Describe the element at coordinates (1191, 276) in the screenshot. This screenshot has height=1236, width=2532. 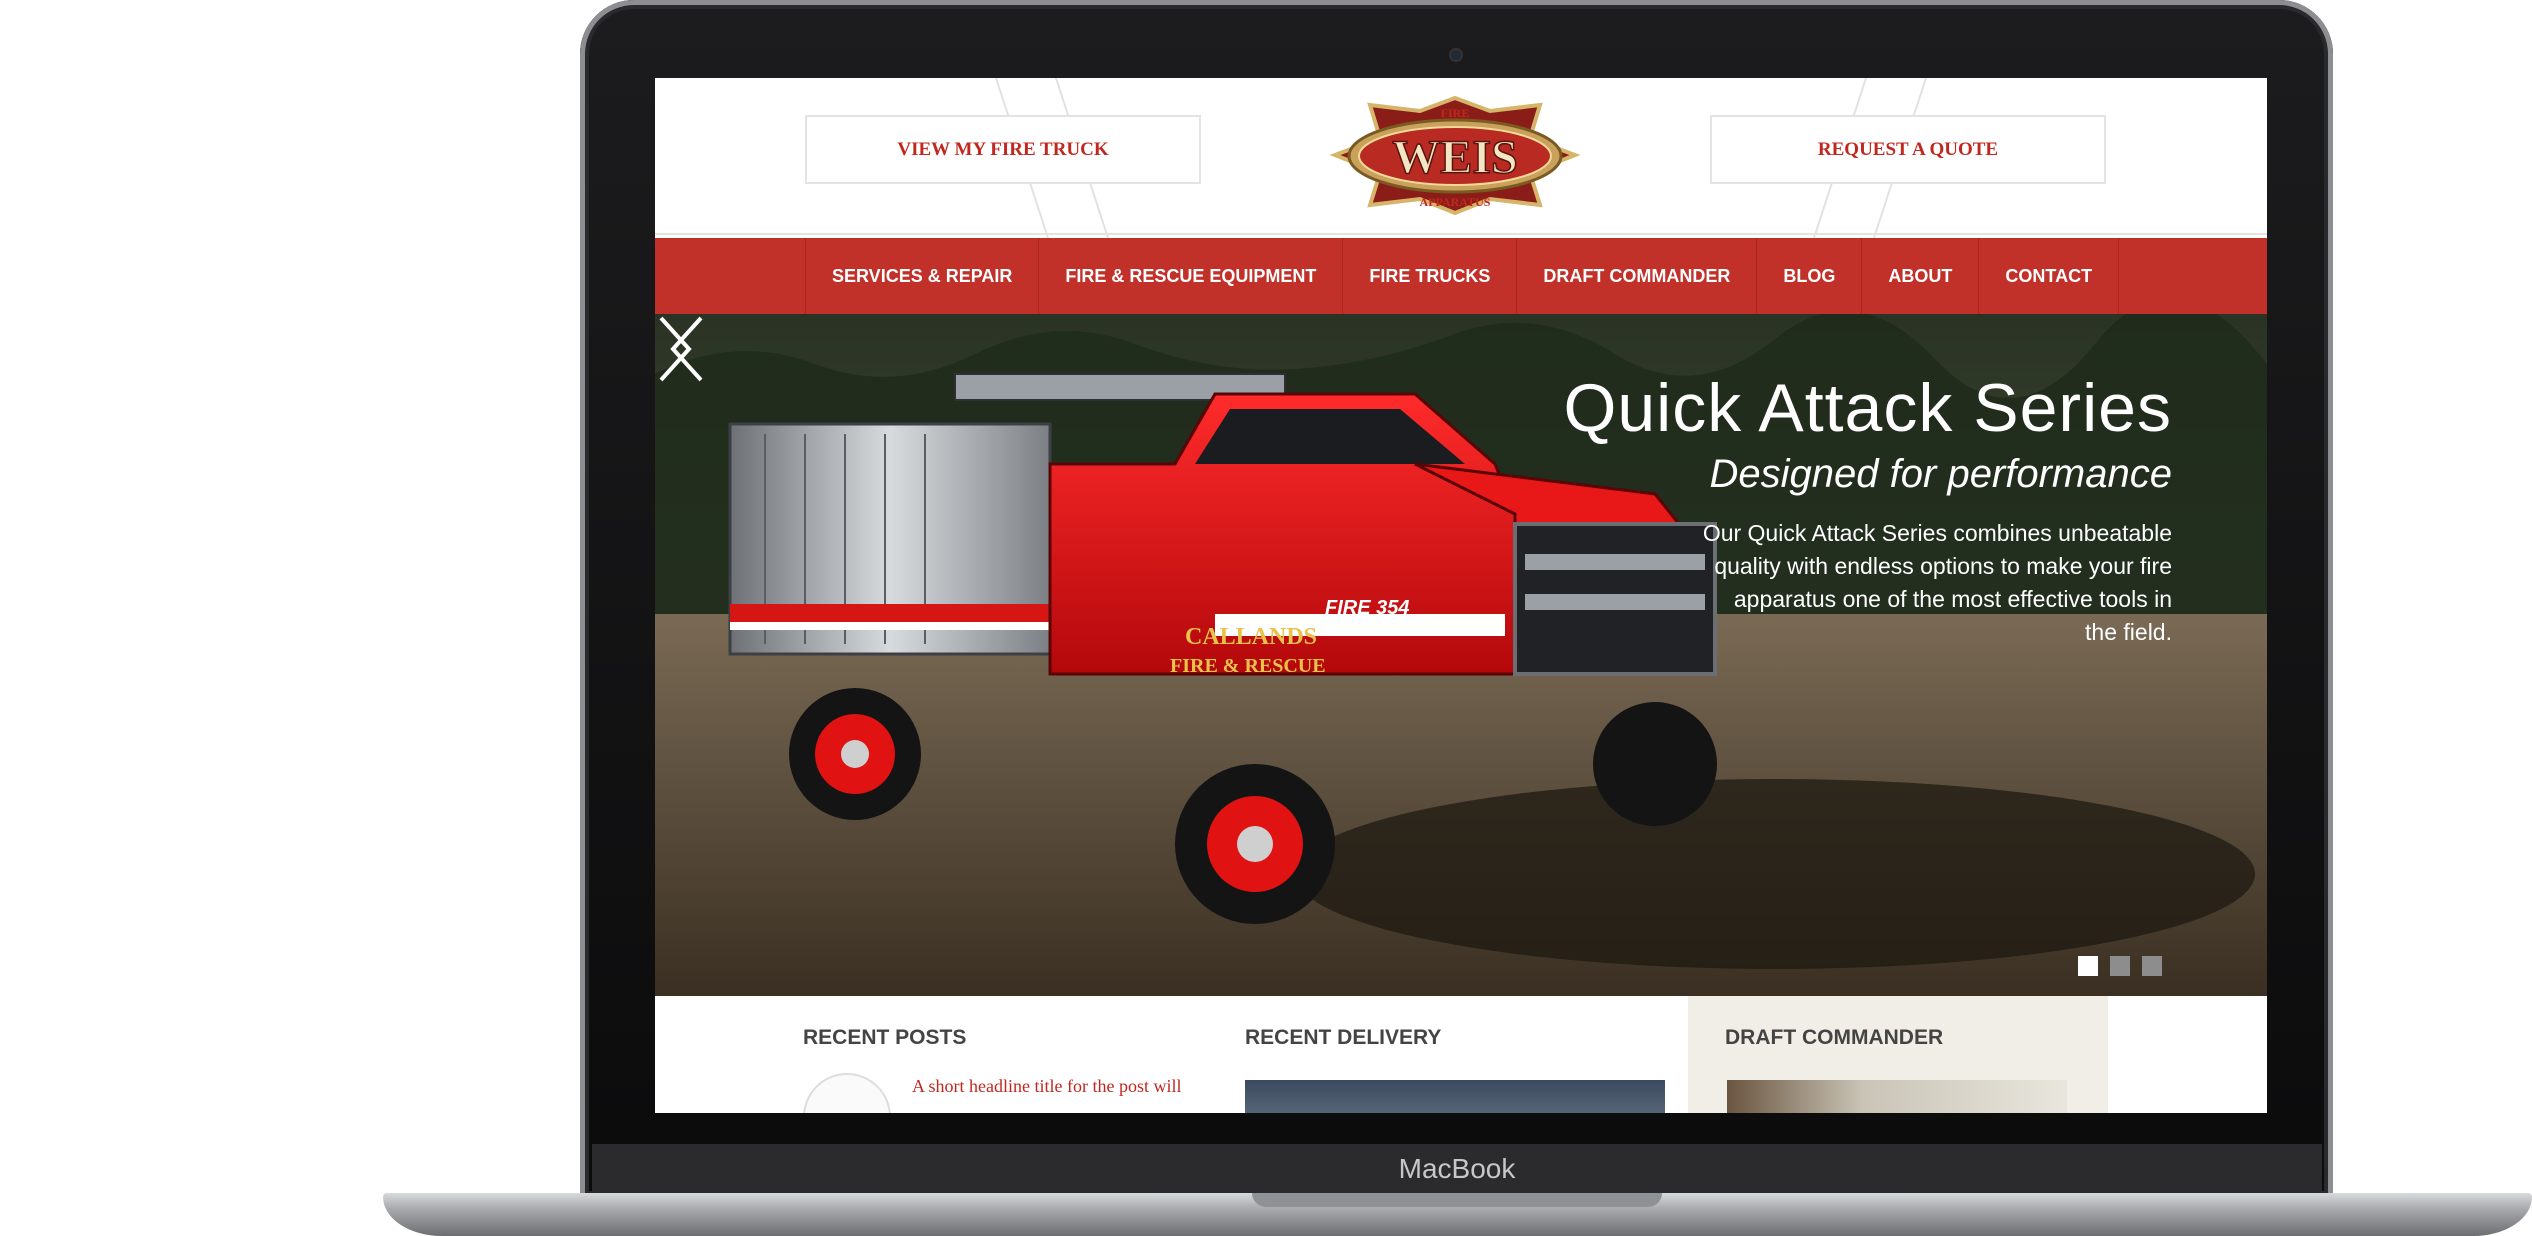
I see `nav-item-fire-rescue-equipment: FIRE & RESCUE EQUIPMENT` at that location.